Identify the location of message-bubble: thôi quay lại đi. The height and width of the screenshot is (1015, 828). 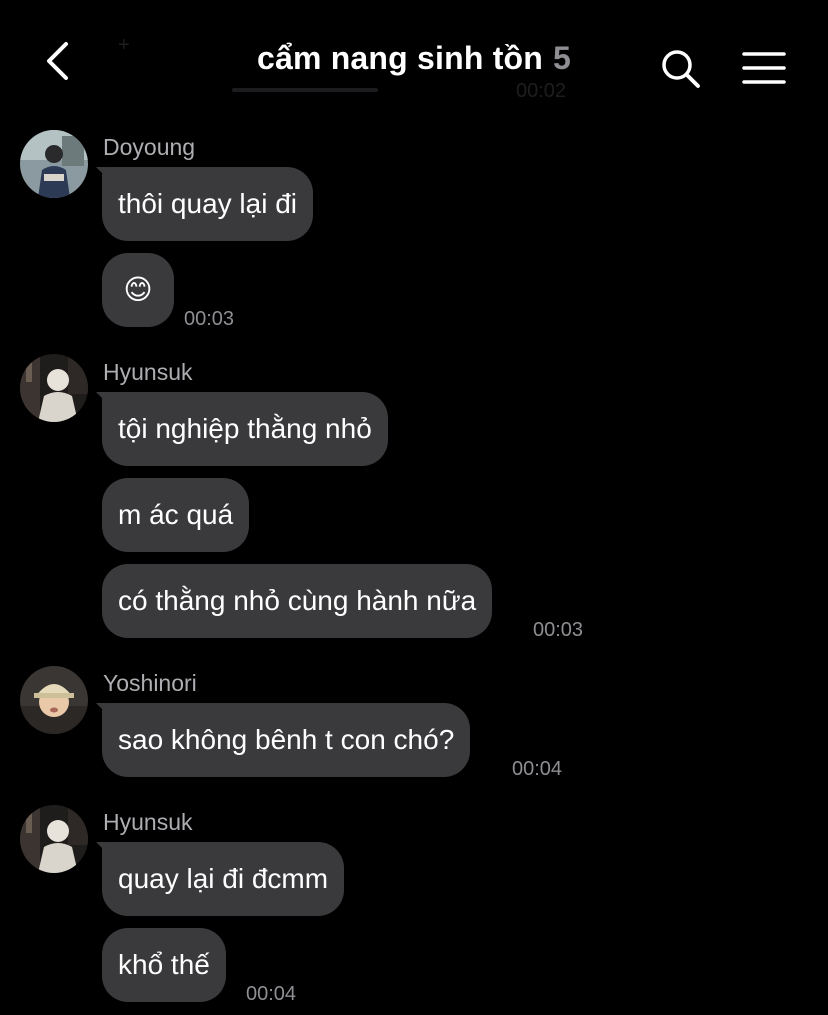
(208, 204).